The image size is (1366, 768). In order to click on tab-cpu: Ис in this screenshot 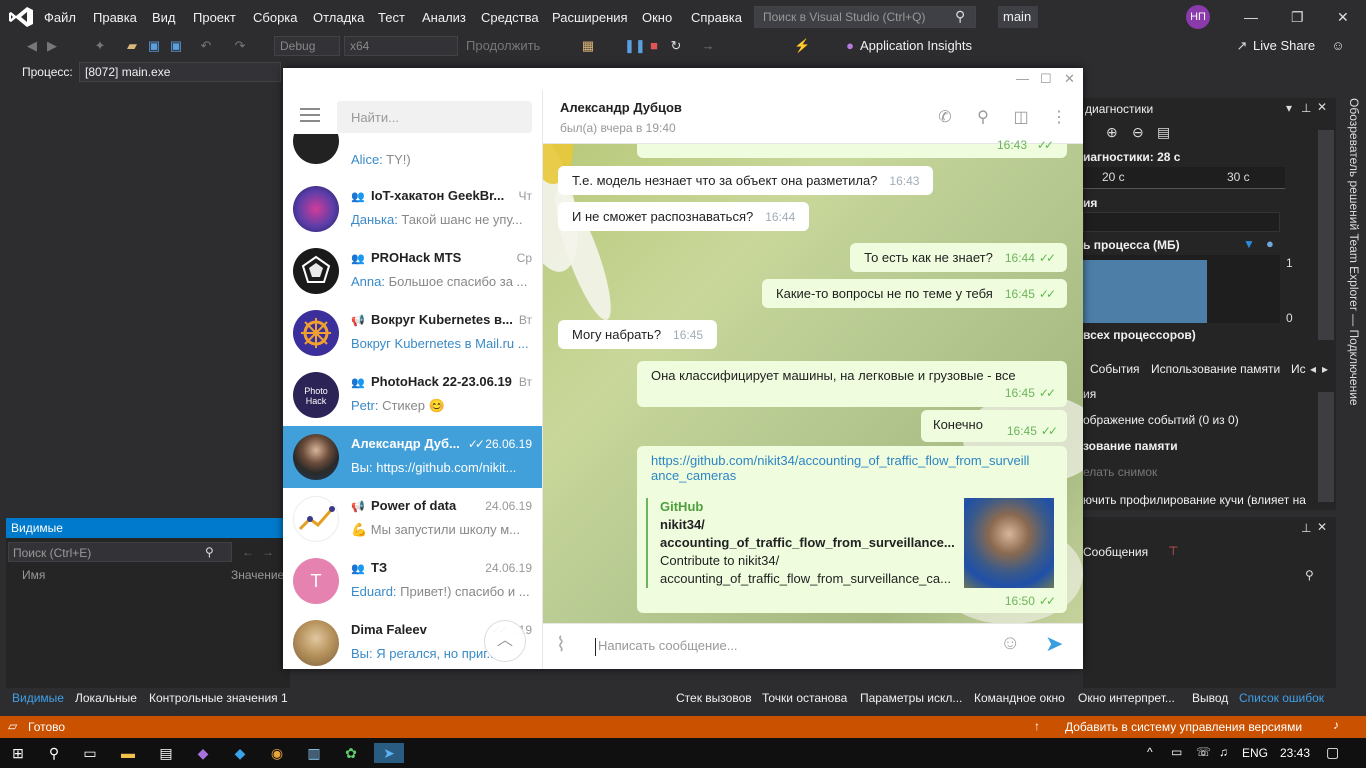, I will do `click(1298, 369)`.